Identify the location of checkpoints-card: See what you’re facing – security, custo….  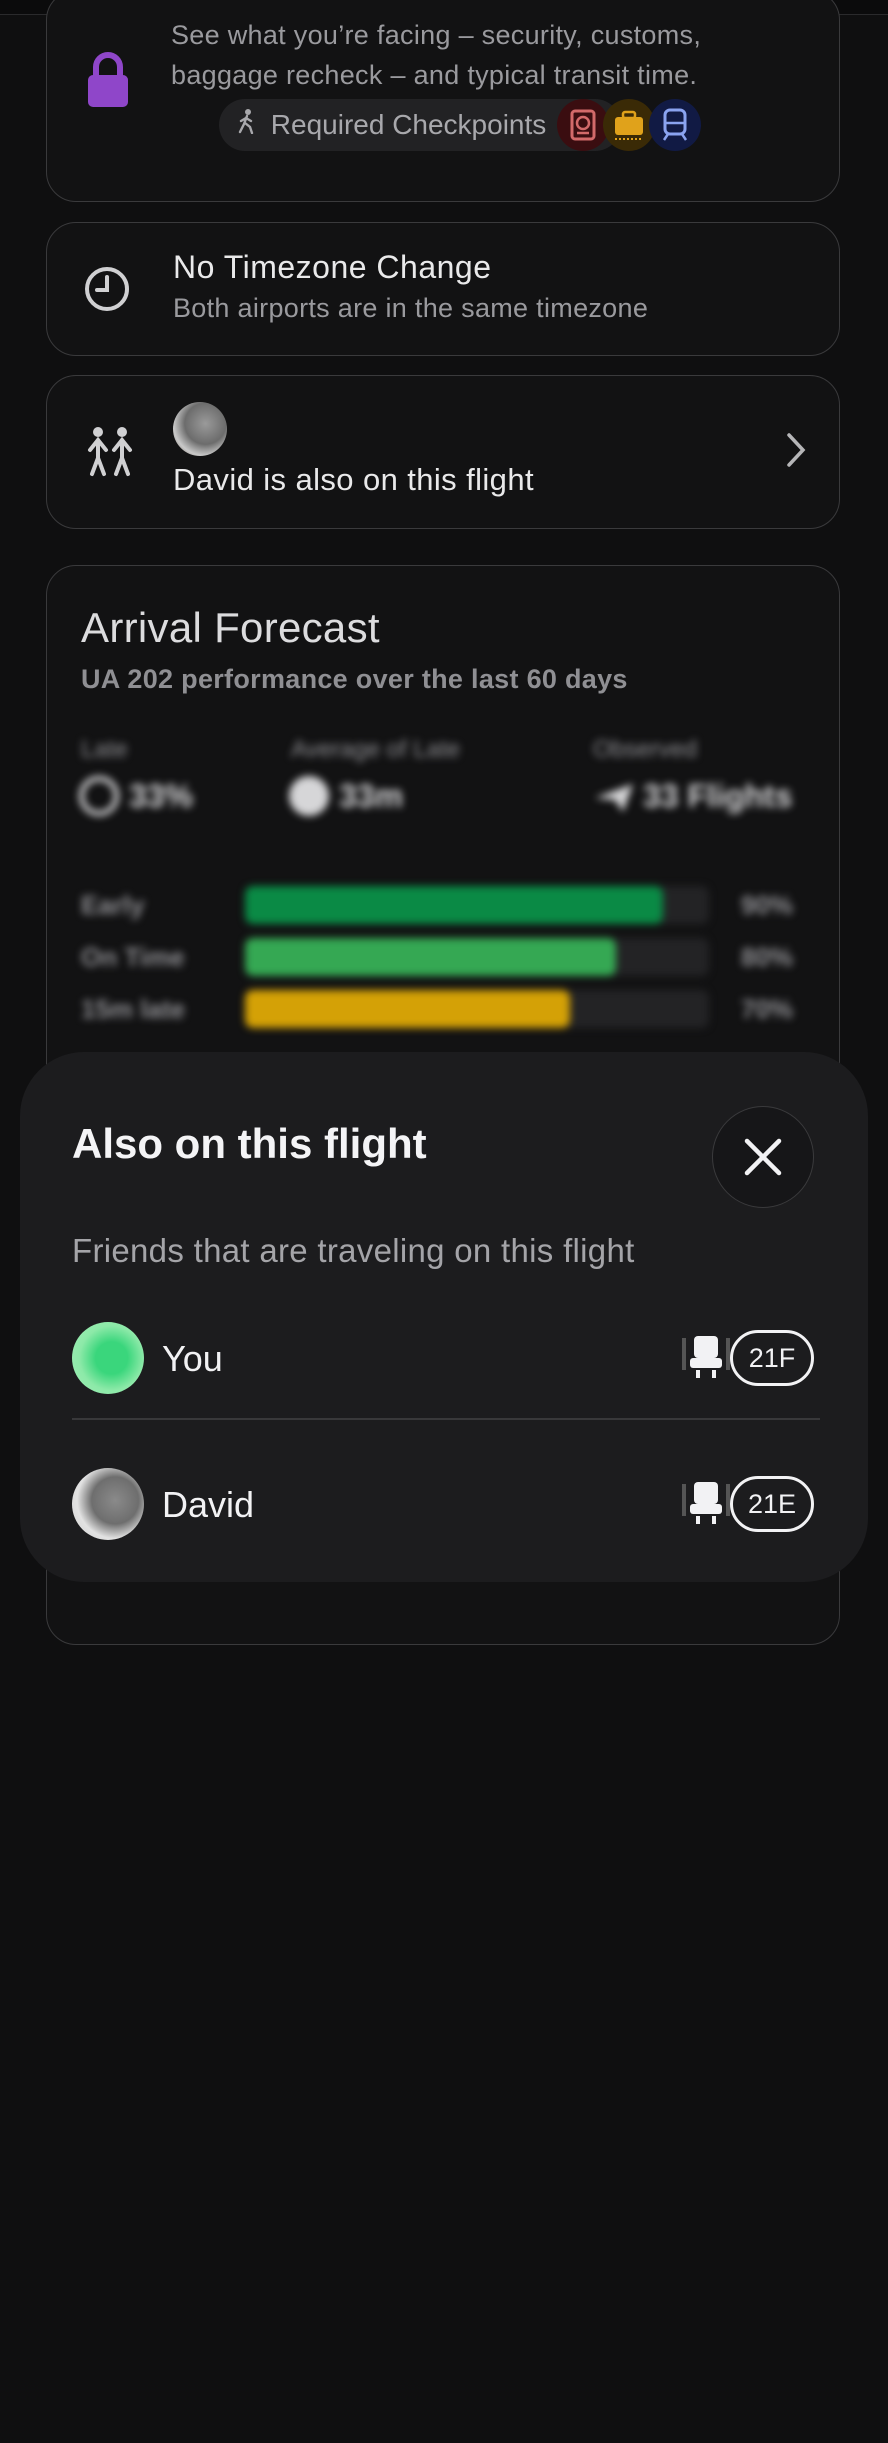
(443, 101).